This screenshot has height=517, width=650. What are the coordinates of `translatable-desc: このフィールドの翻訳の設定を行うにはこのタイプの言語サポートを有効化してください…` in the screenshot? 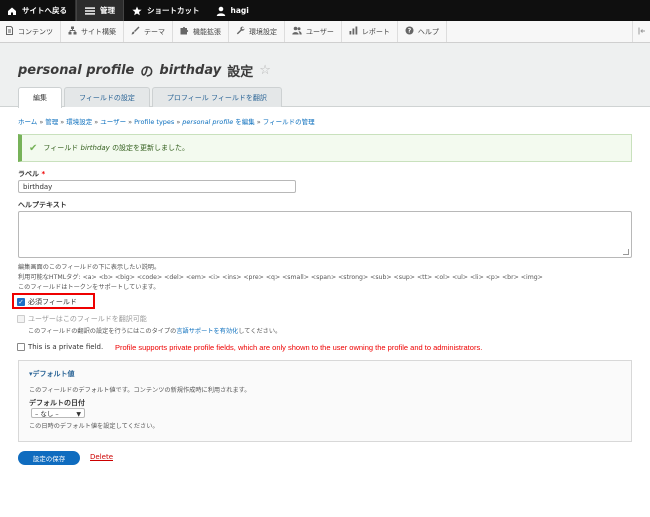 It's located at (155, 331).